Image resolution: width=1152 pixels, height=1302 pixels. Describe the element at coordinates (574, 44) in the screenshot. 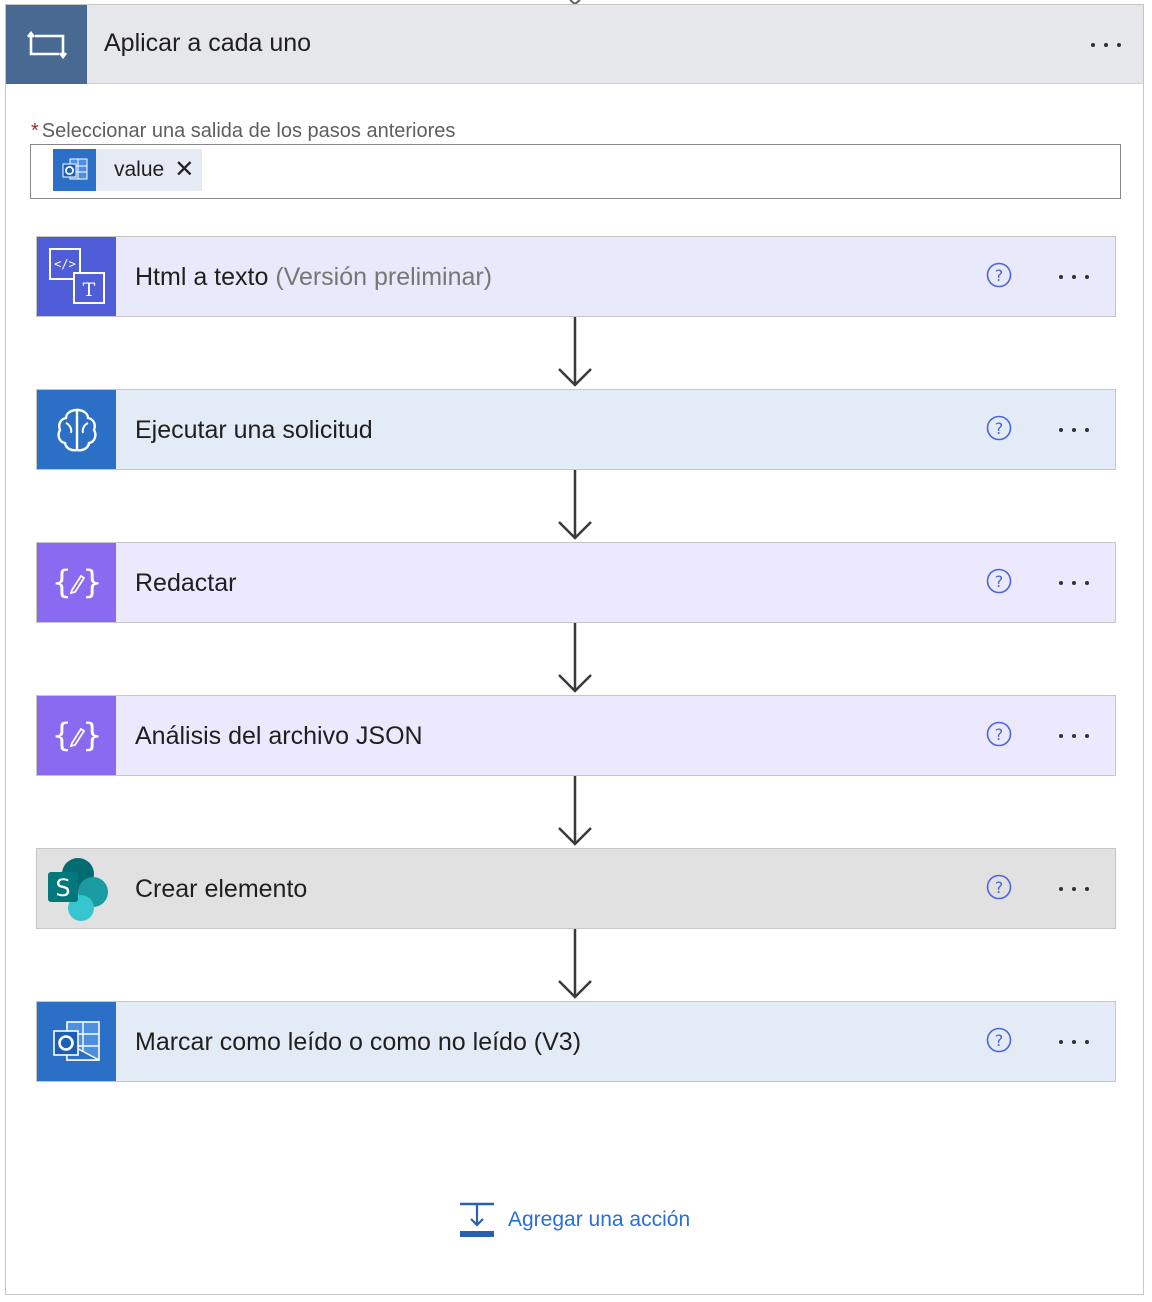

I see `scope-header: Aplicar a cada uno` at that location.